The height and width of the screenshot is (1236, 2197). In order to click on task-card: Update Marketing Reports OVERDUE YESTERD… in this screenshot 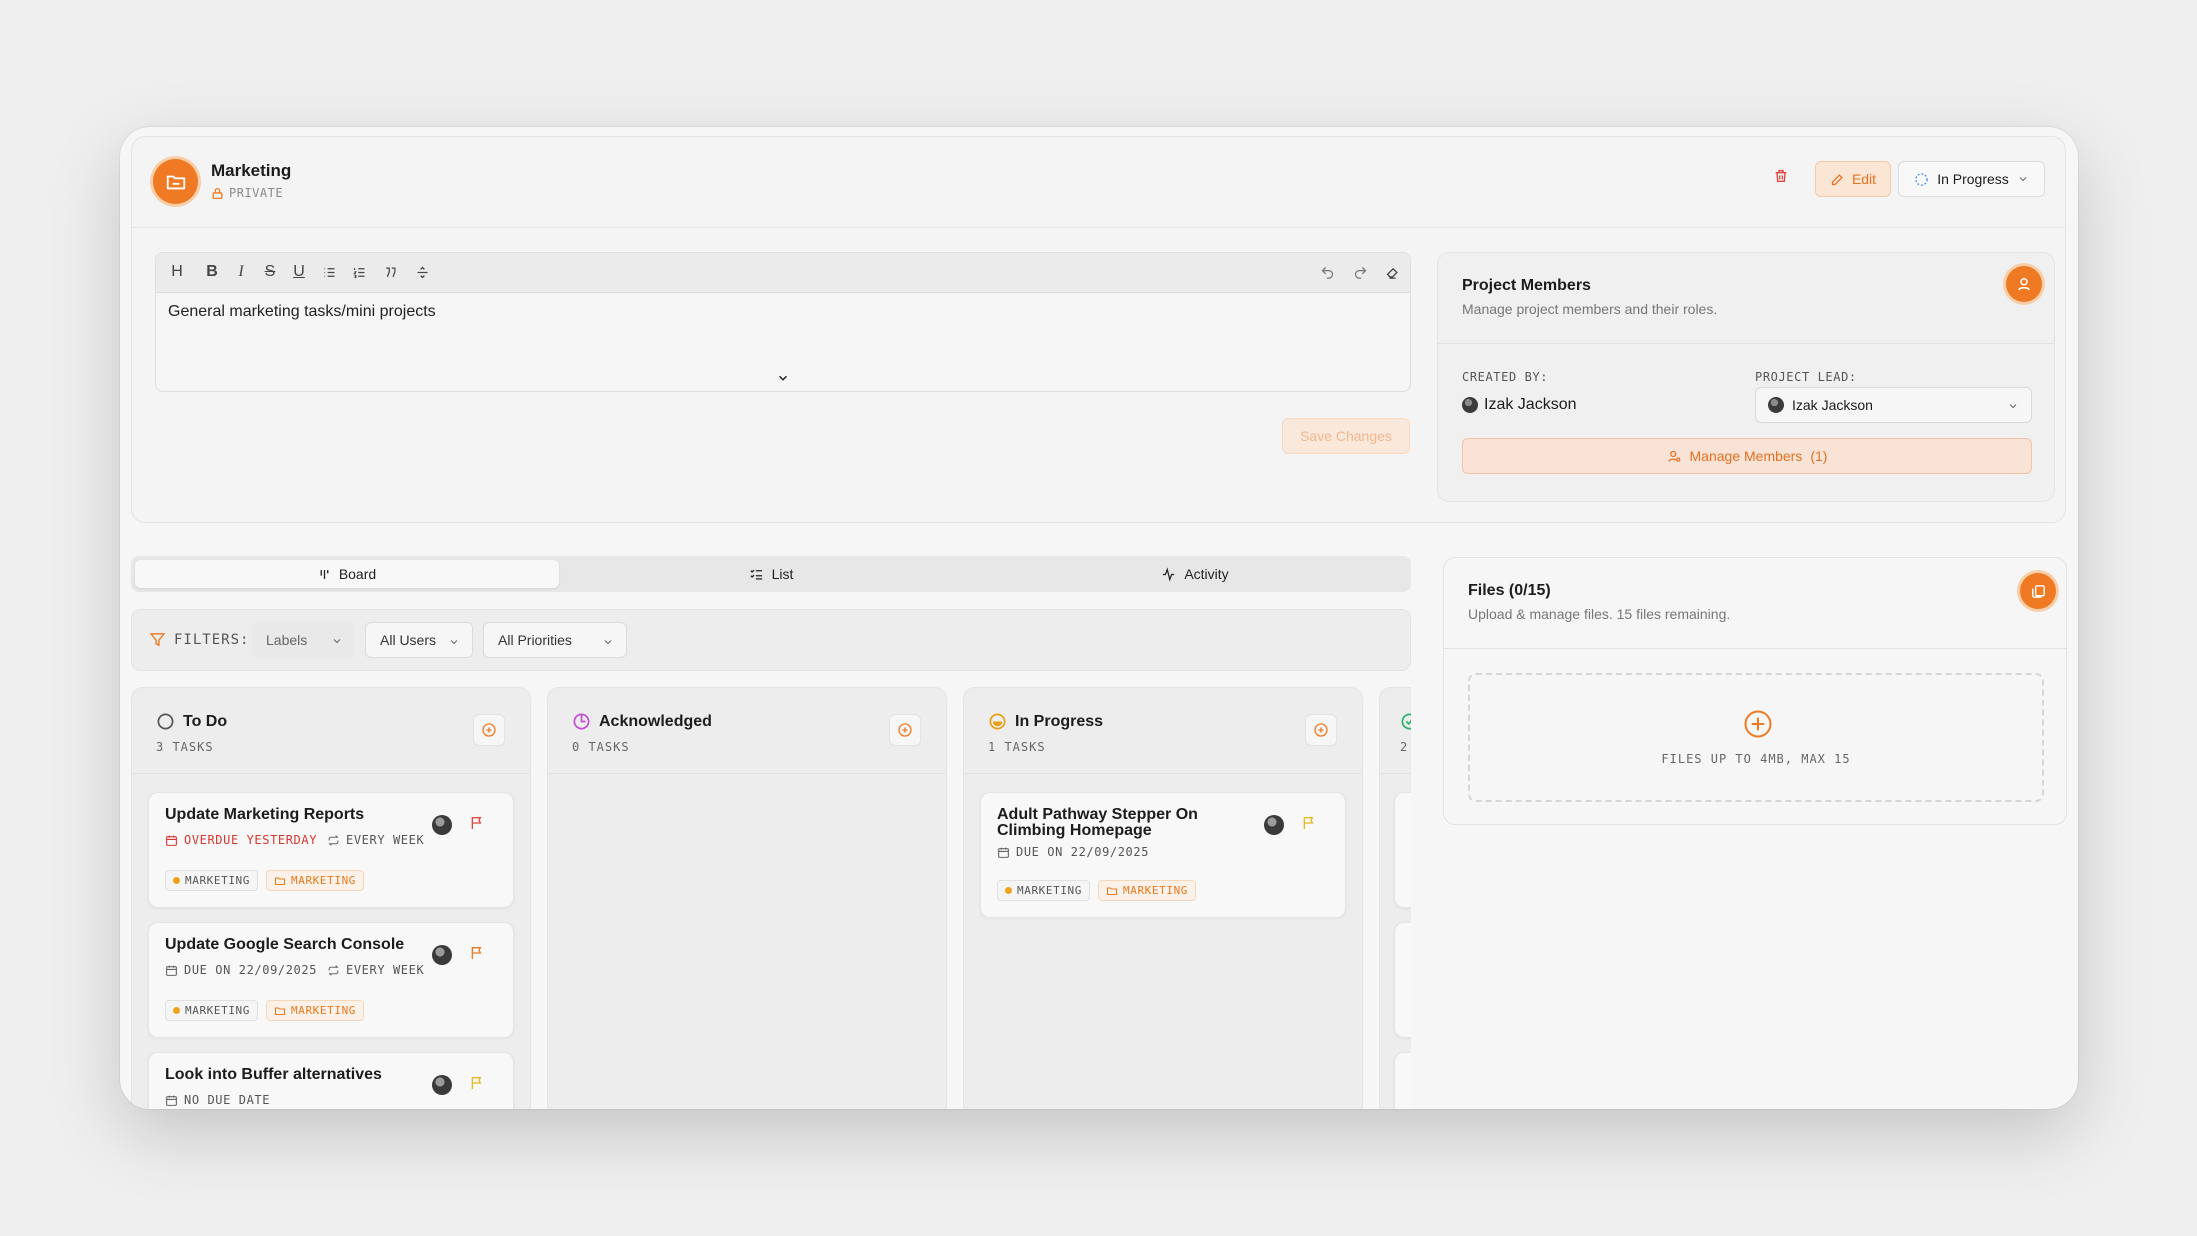, I will do `click(331, 850)`.